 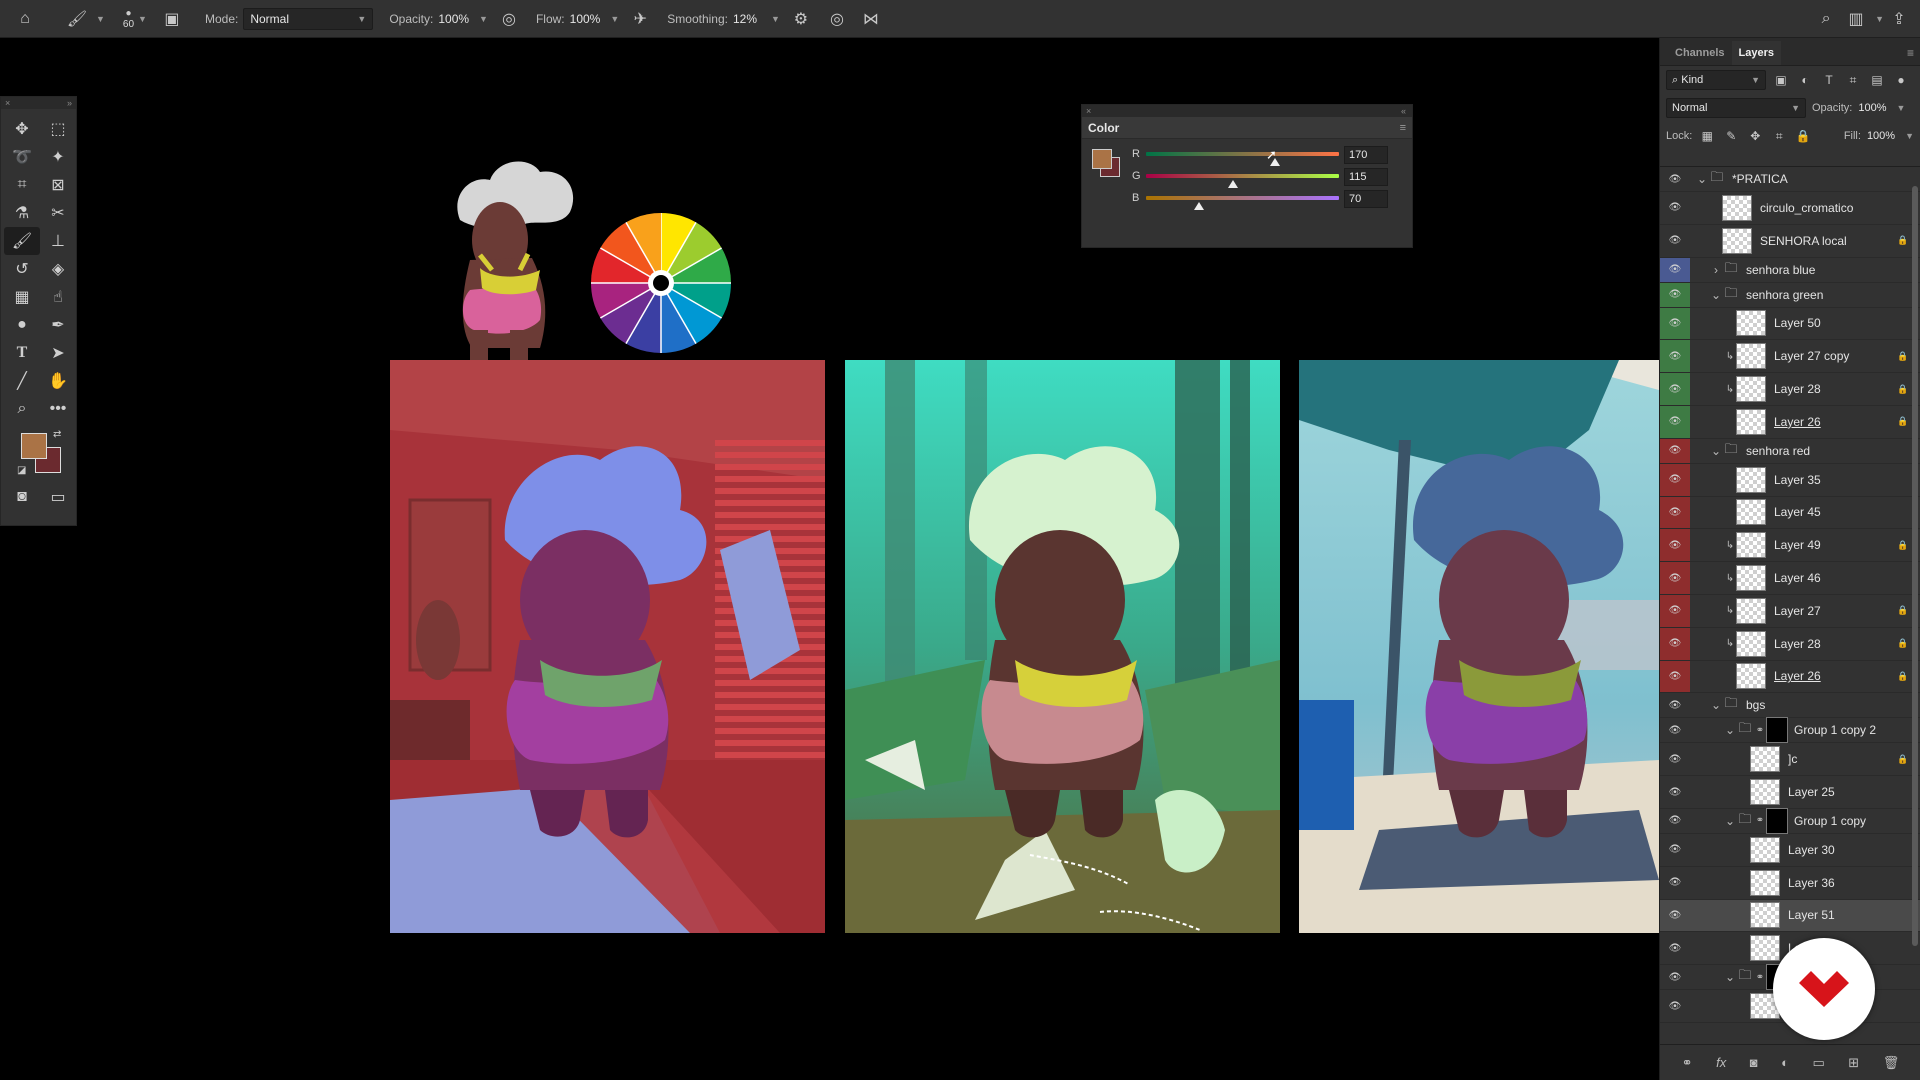 What do you see at coordinates (1833, 676) in the screenshot?
I see `layer-name: Layer 26` at bounding box center [1833, 676].